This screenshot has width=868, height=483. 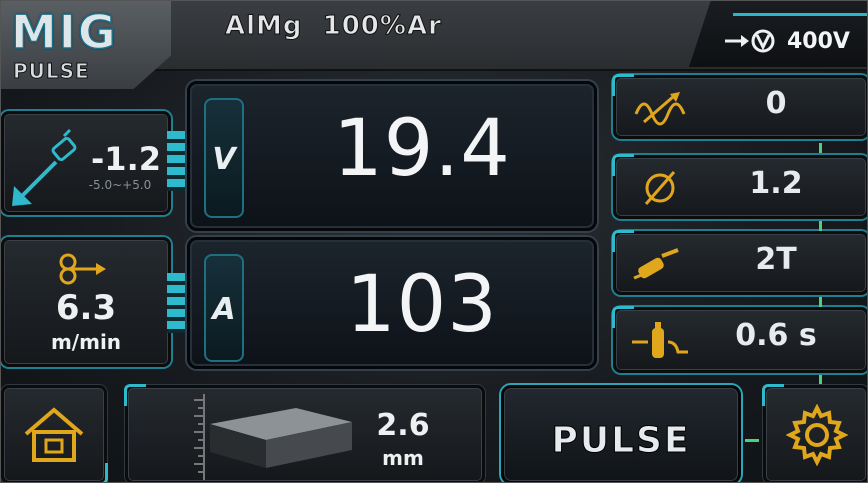 I want to click on material-thickness-button: 2.6 mm, so click(x=304, y=433).